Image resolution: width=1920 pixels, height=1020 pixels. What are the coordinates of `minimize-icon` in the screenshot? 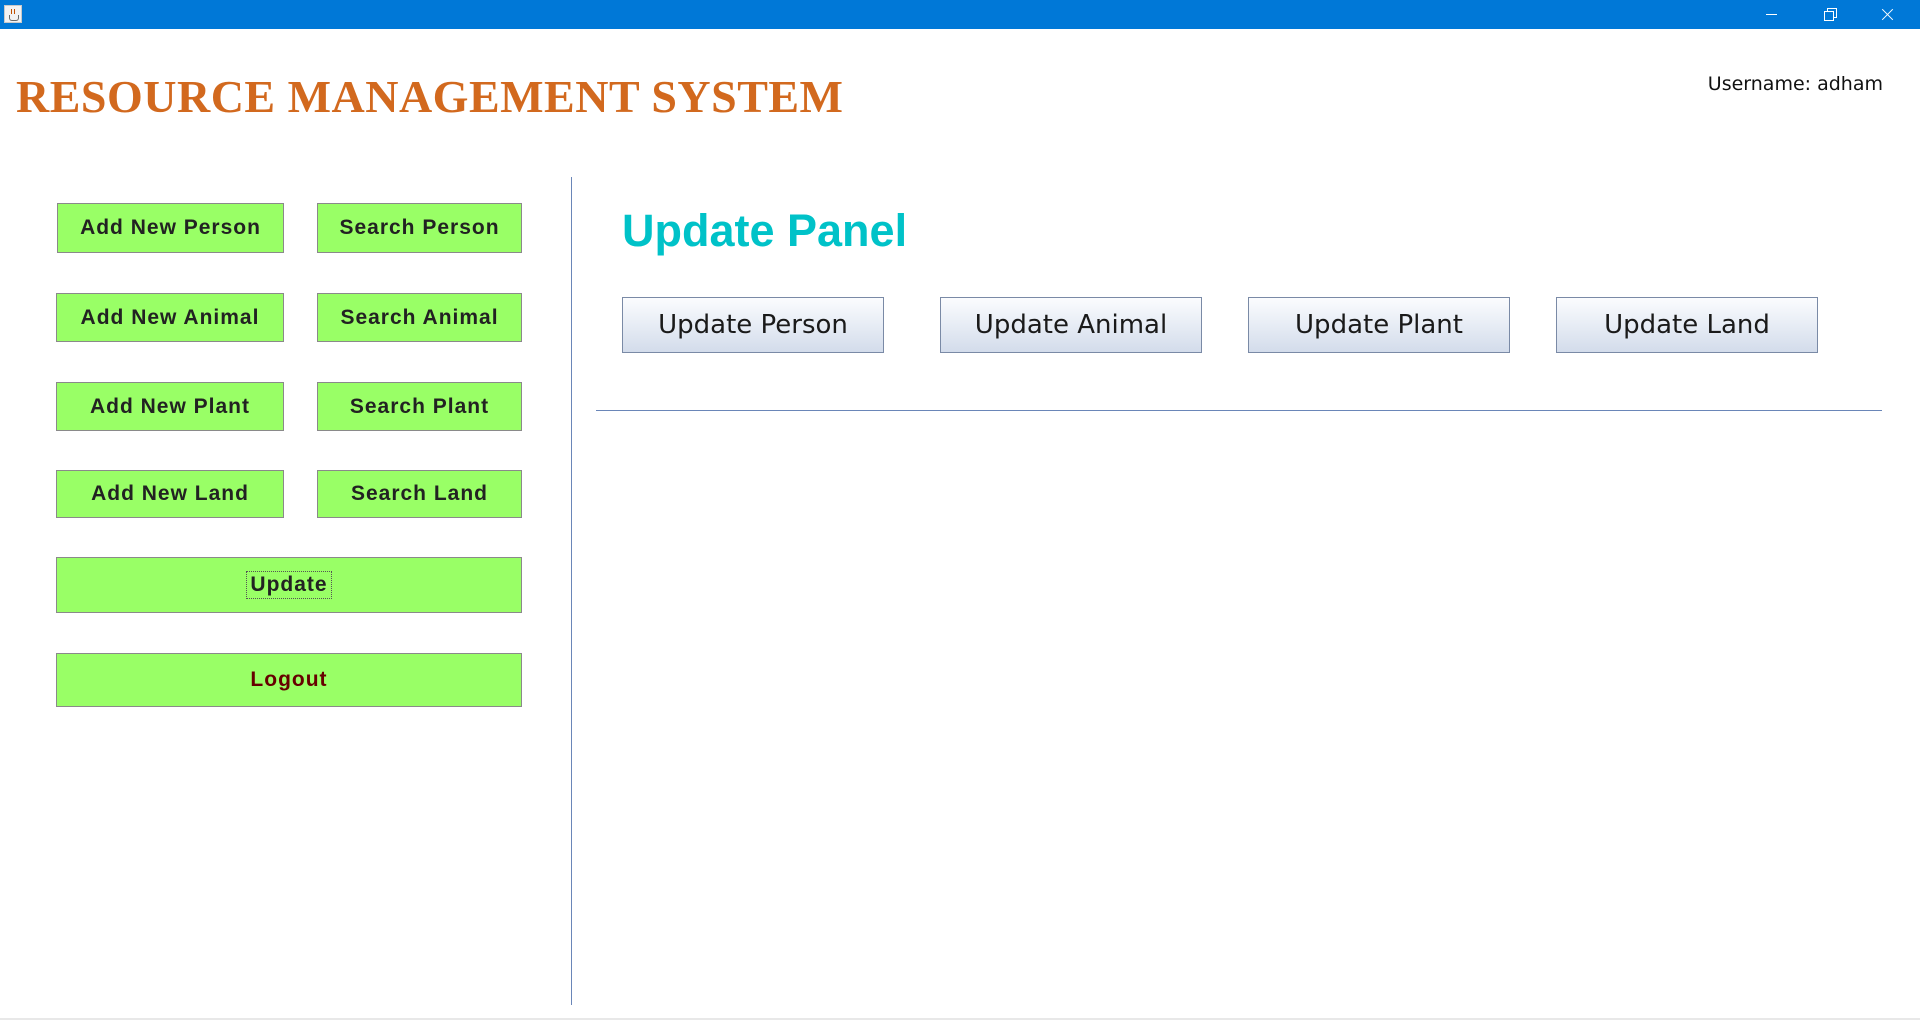 It's located at (1771, 14).